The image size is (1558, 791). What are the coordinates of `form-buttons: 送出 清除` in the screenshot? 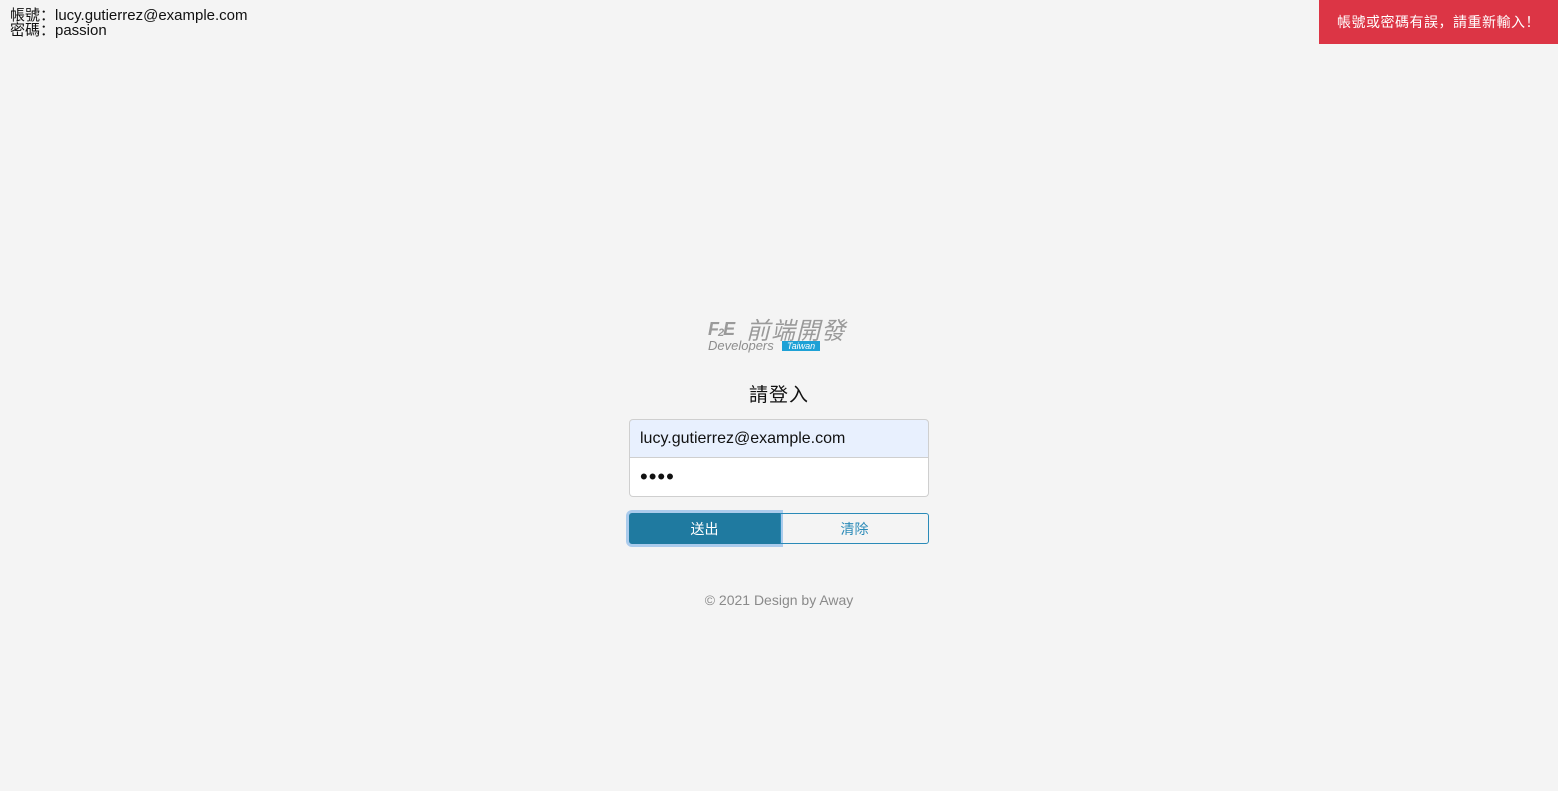 It's located at (779, 528).